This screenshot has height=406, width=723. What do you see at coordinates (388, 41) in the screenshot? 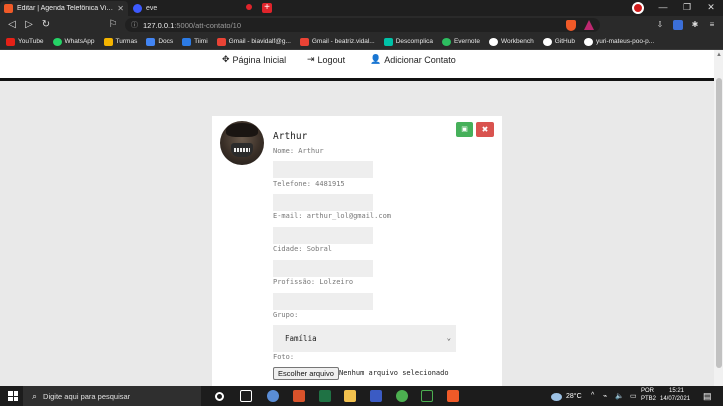
I see `descomplica-icon` at bounding box center [388, 41].